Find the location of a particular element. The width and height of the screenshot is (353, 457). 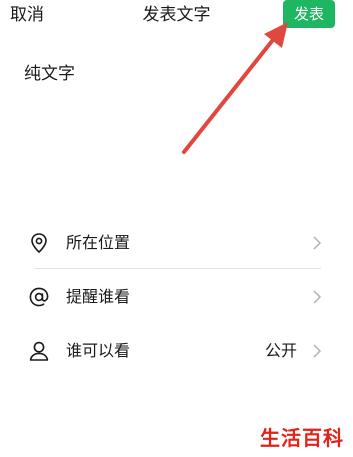

location-row: 所在位置 is located at coordinates (176, 243).